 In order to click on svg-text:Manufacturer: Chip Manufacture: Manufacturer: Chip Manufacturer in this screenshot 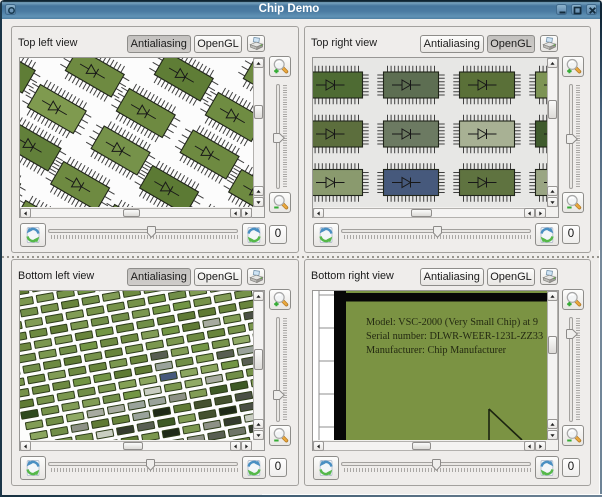, I will do `click(436, 350)`.